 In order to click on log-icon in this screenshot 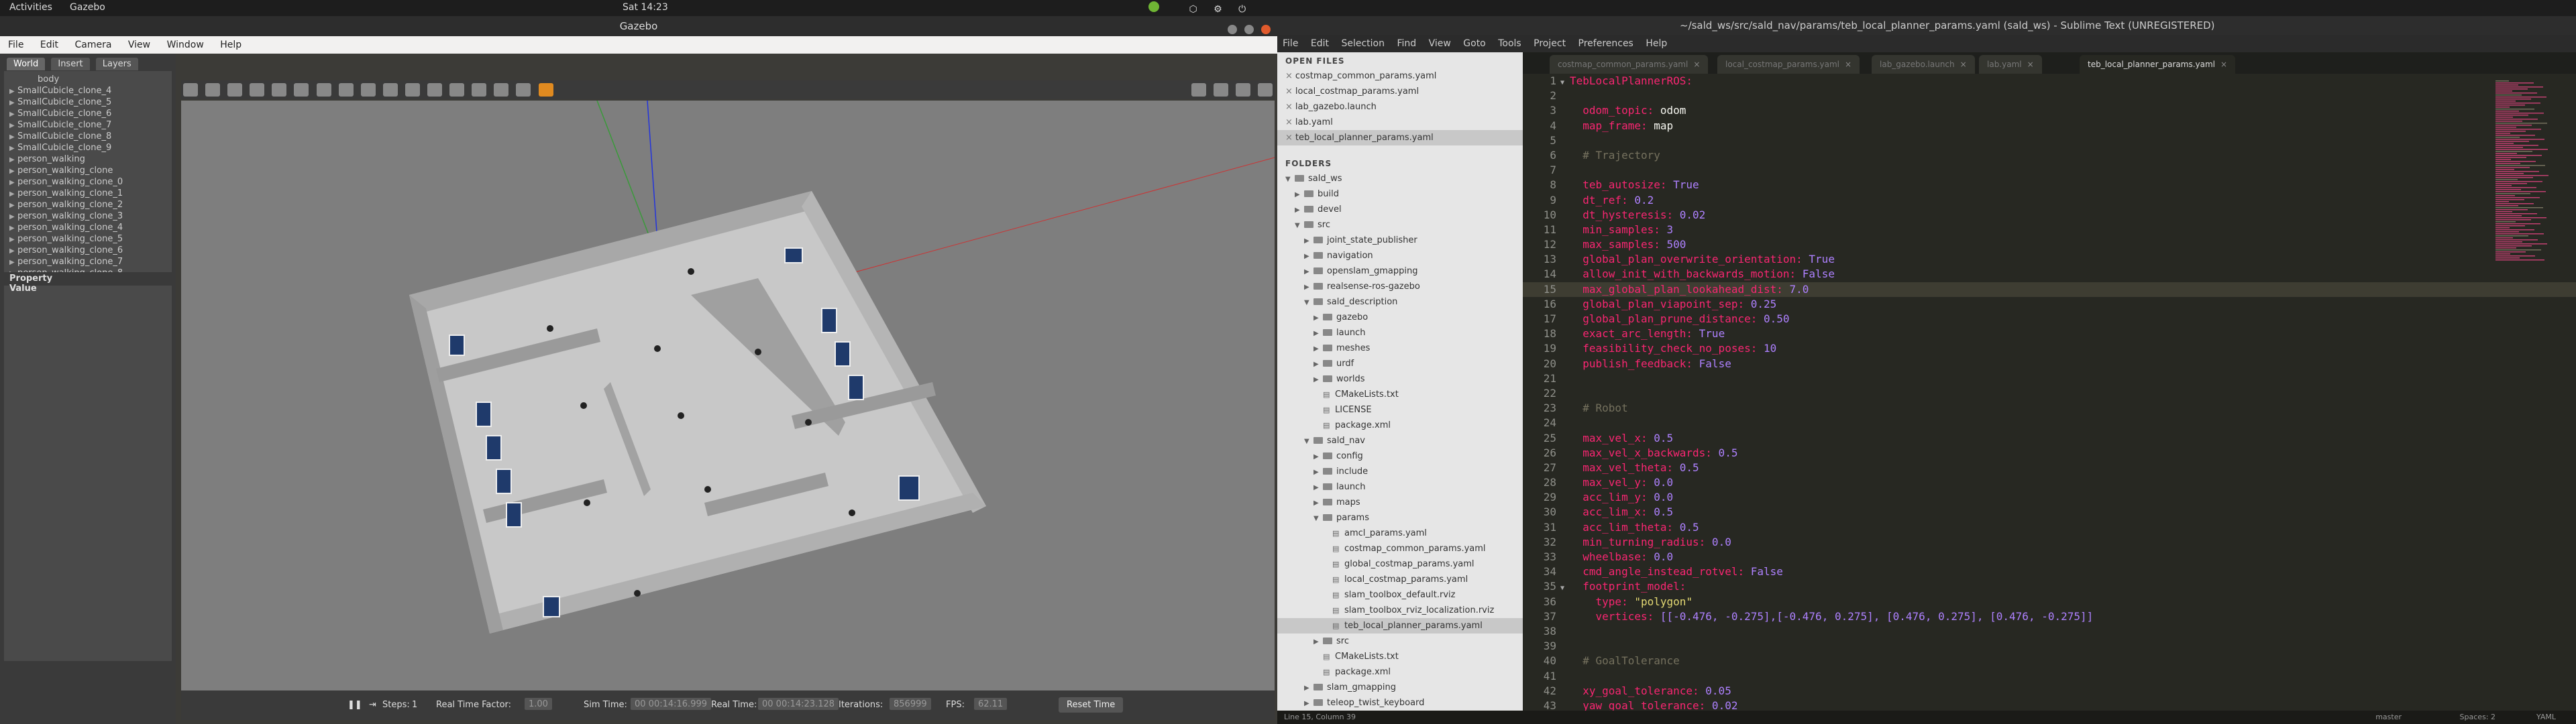, I will do `click(1220, 90)`.